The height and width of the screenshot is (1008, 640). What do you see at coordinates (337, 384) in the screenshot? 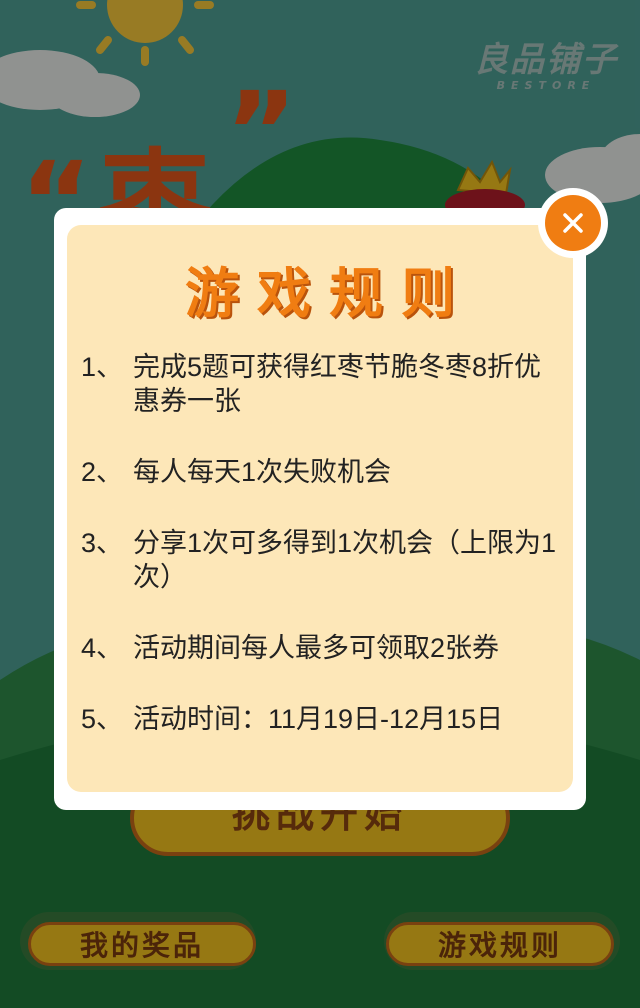
I see `rule-text: 完成5题可获得红枣节脆冬枣8折优惠券一张` at bounding box center [337, 384].